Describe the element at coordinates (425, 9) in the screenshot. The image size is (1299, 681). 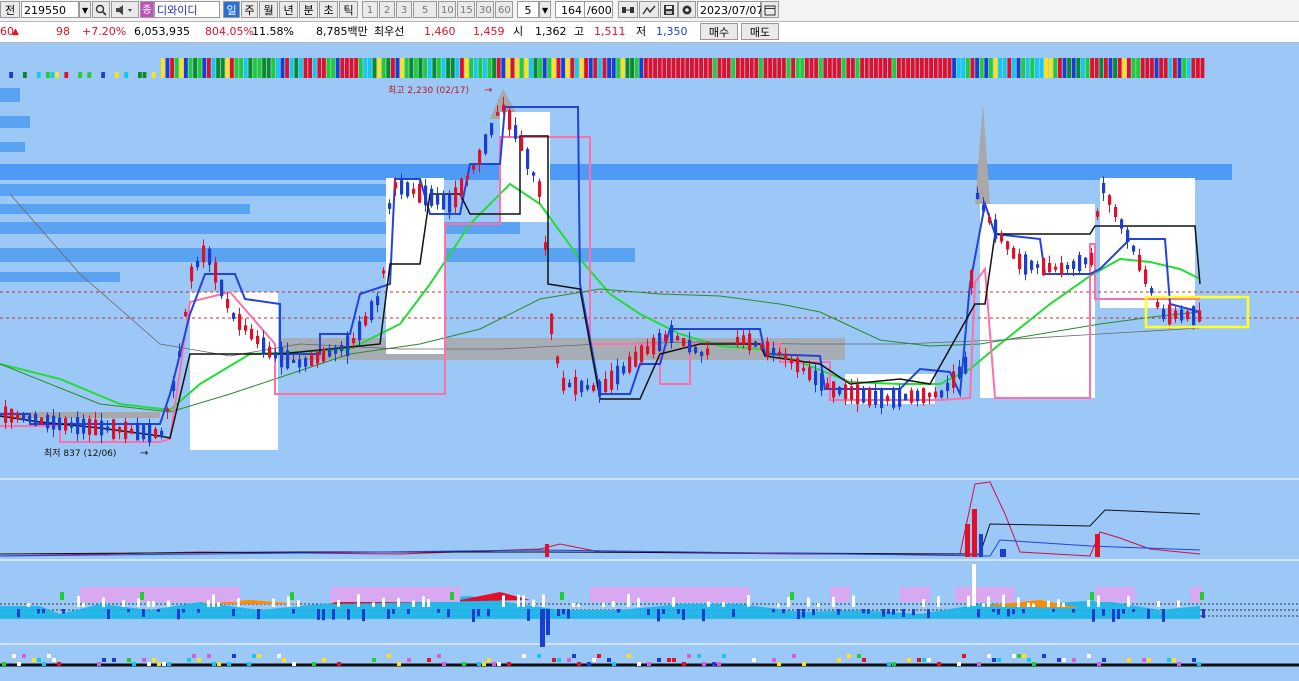
I see `interval-5: 5` at that location.